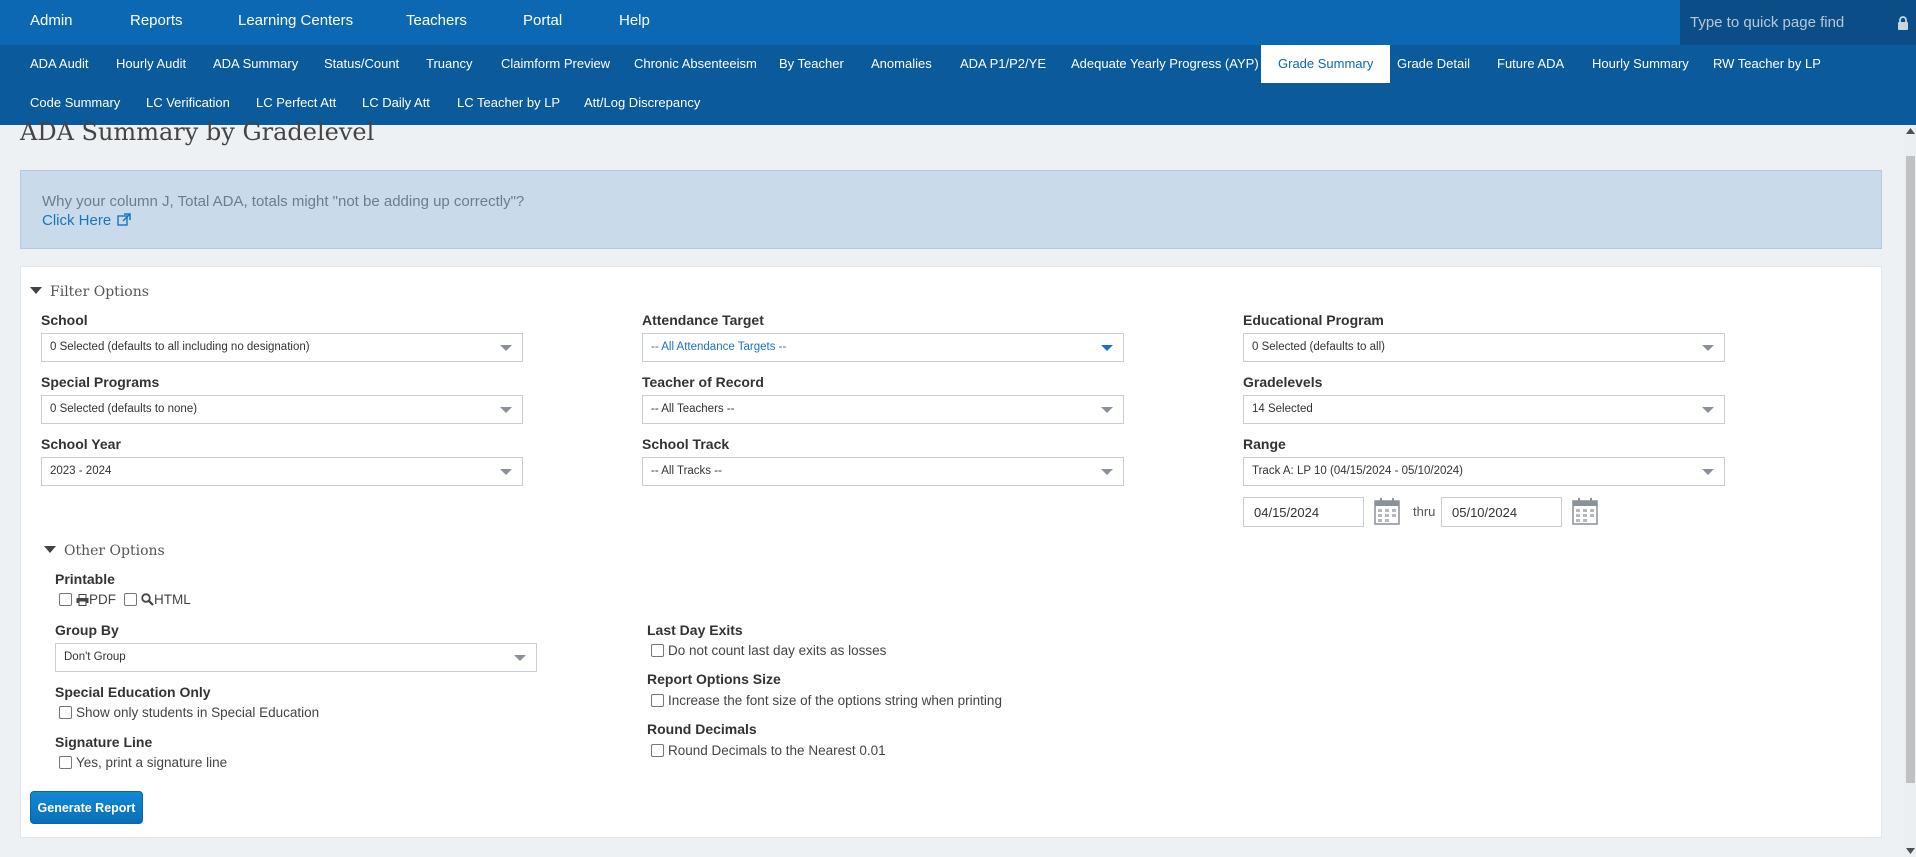 This screenshot has width=1916, height=857. I want to click on tab-ada-summary: ADA Summary, so click(255, 64).